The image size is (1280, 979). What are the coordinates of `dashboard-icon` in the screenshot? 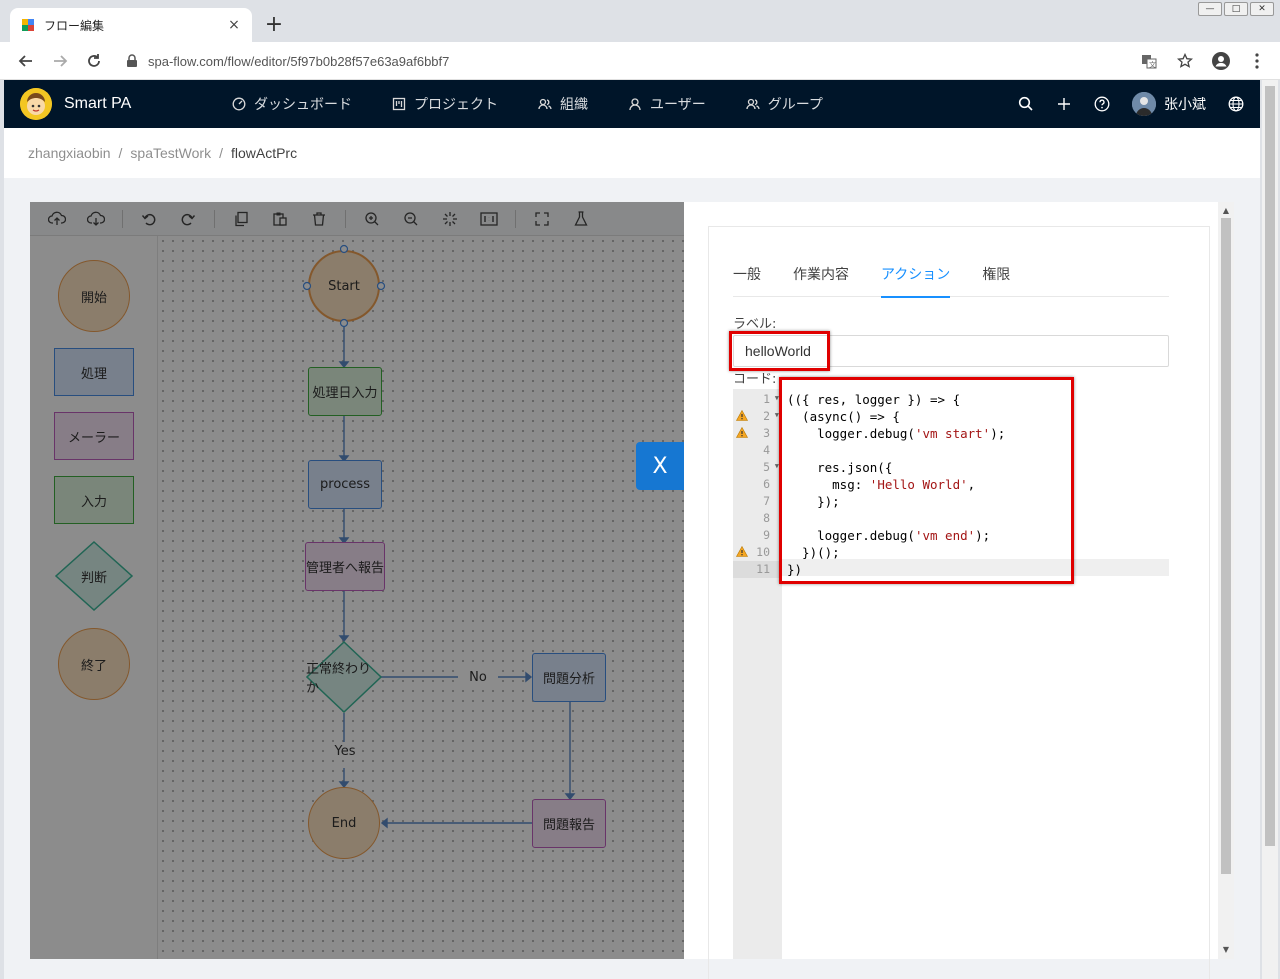 It's located at (239, 104).